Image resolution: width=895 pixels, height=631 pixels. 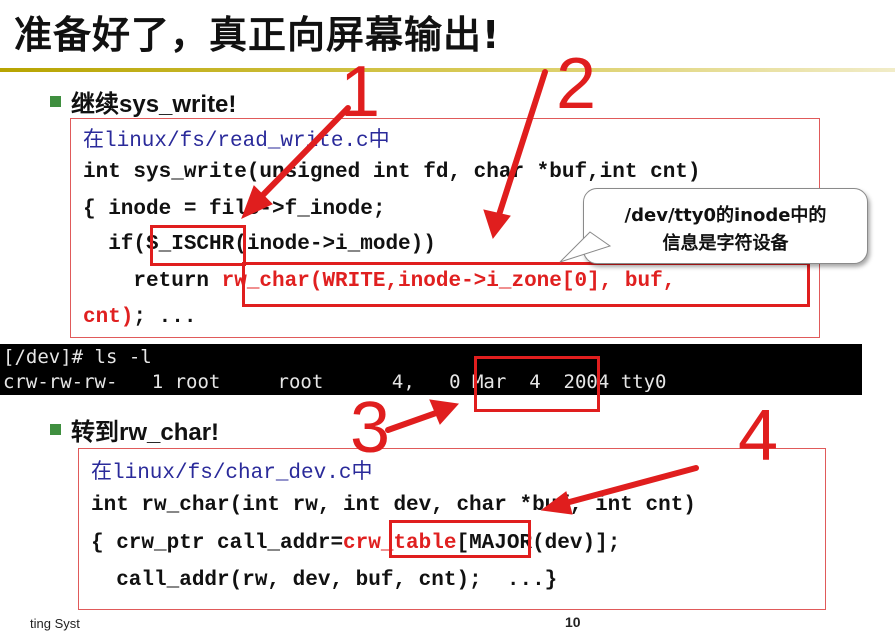 What do you see at coordinates (497, 224) in the screenshot?
I see `arrow-2-head` at bounding box center [497, 224].